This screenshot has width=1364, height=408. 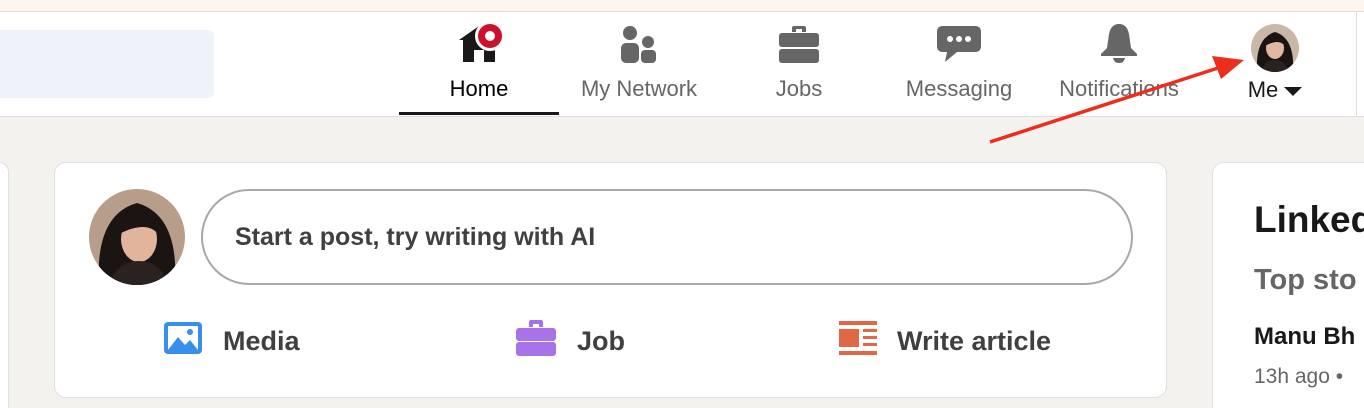 I want to click on bell-icon, so click(x=1119, y=39).